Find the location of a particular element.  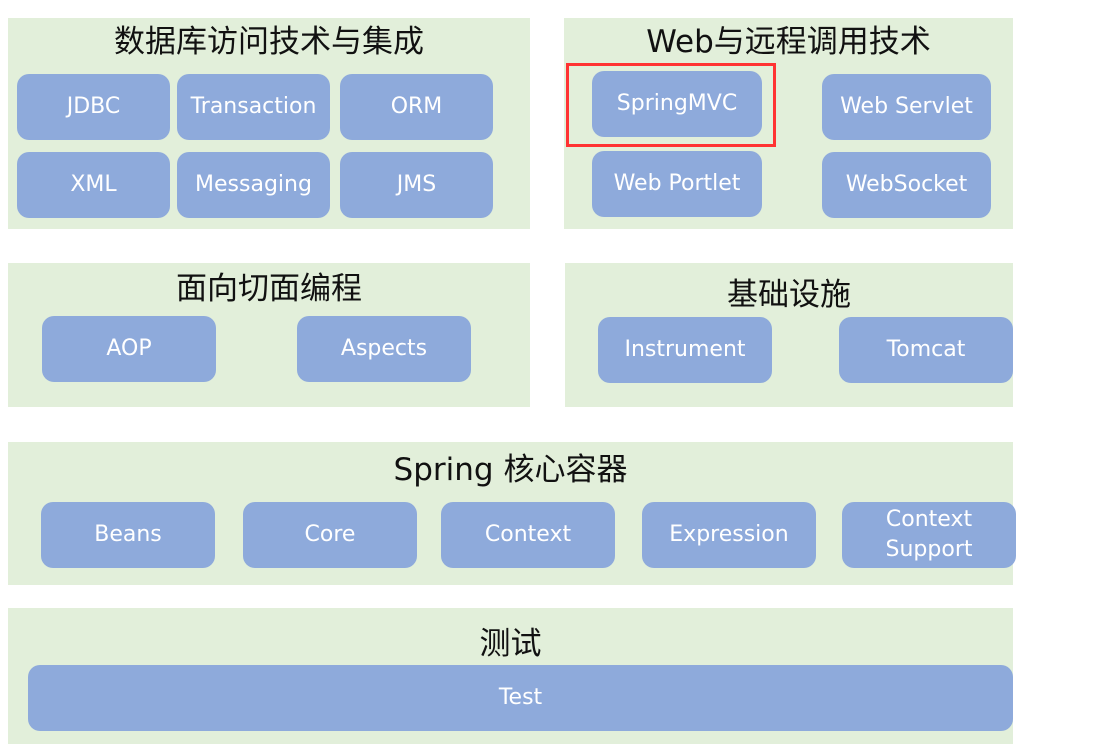

panel-title: 面向切面编程 is located at coordinates (269, 289).